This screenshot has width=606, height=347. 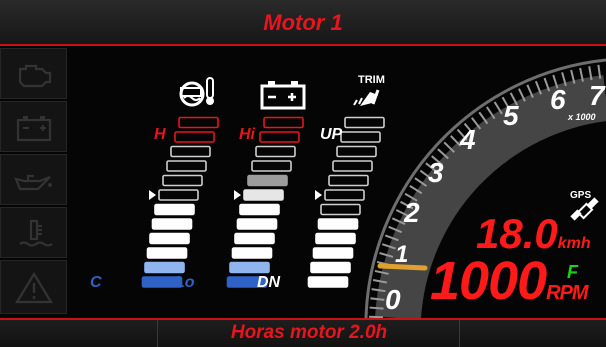 I want to click on rpm-unit: RPM, so click(x=567, y=293).